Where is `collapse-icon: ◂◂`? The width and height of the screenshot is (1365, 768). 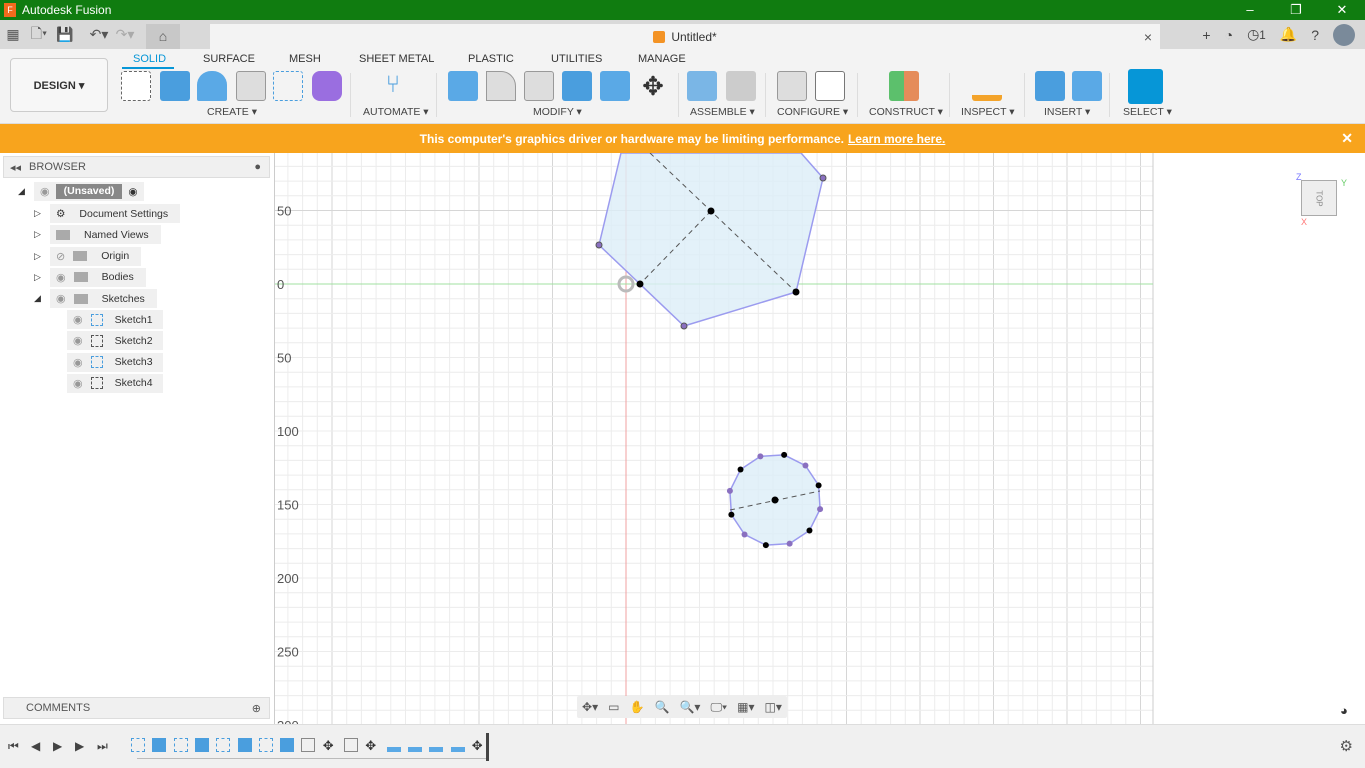
collapse-icon: ◂◂ is located at coordinates (15, 167).